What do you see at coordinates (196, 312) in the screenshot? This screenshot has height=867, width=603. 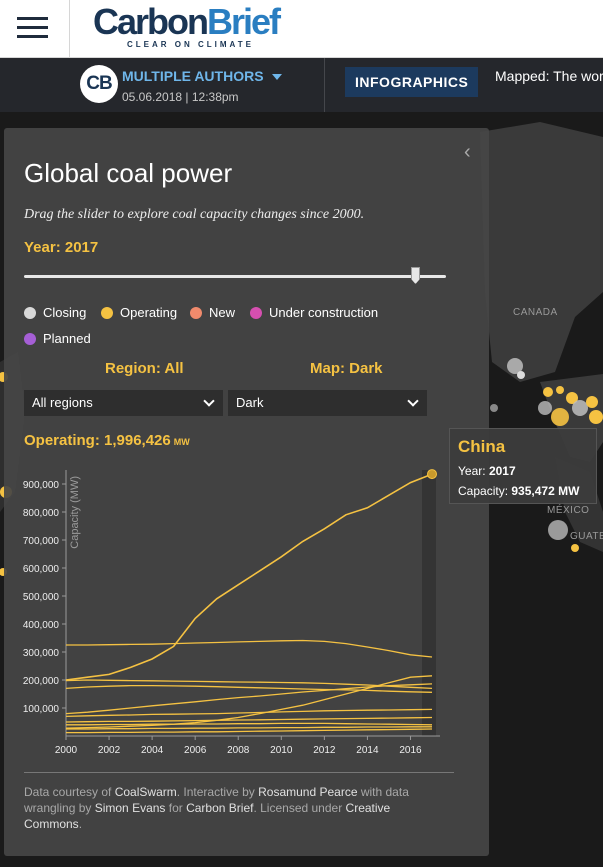 I see `legend-dot-new` at bounding box center [196, 312].